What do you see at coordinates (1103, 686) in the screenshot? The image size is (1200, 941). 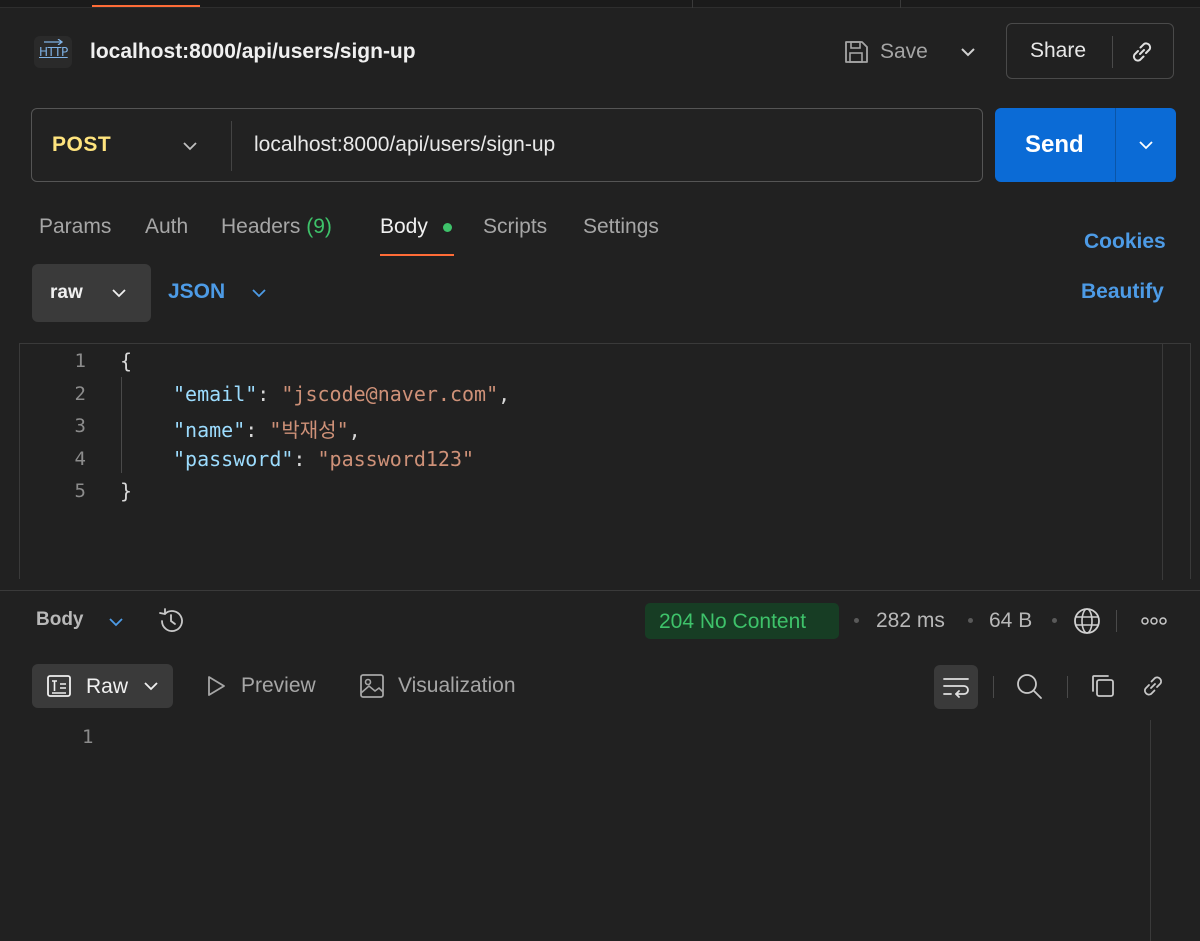 I see `copy-icon` at bounding box center [1103, 686].